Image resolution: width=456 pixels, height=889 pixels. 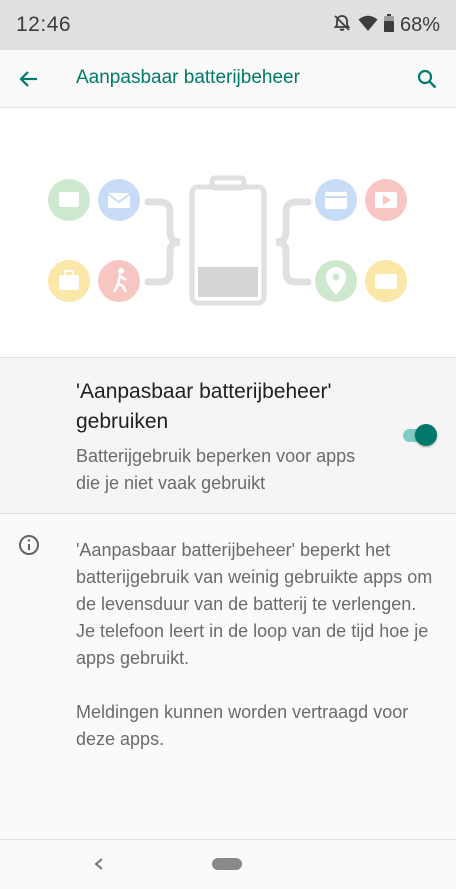 I want to click on nav-back-button, so click(x=99, y=864).